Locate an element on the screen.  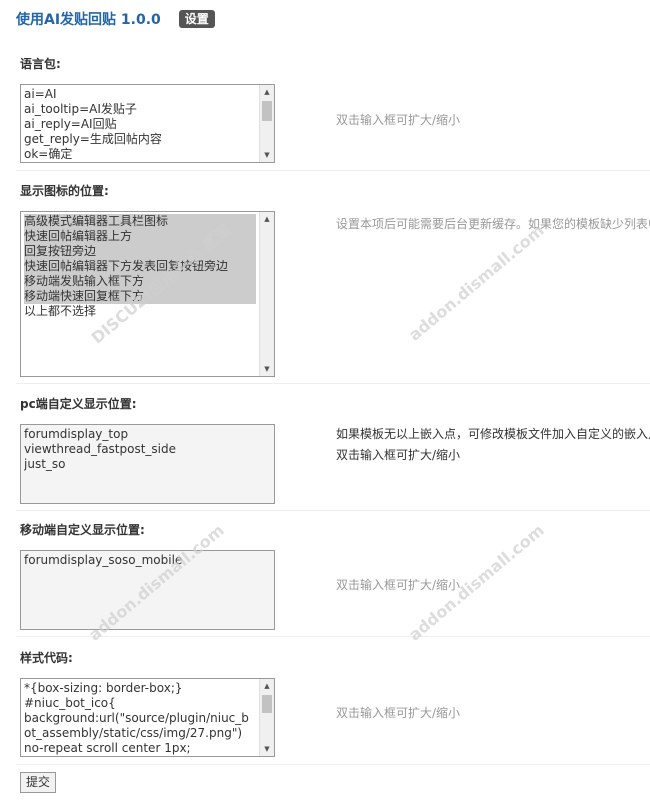
text-line: no-repeat scroll center 1px; is located at coordinates (107, 748).